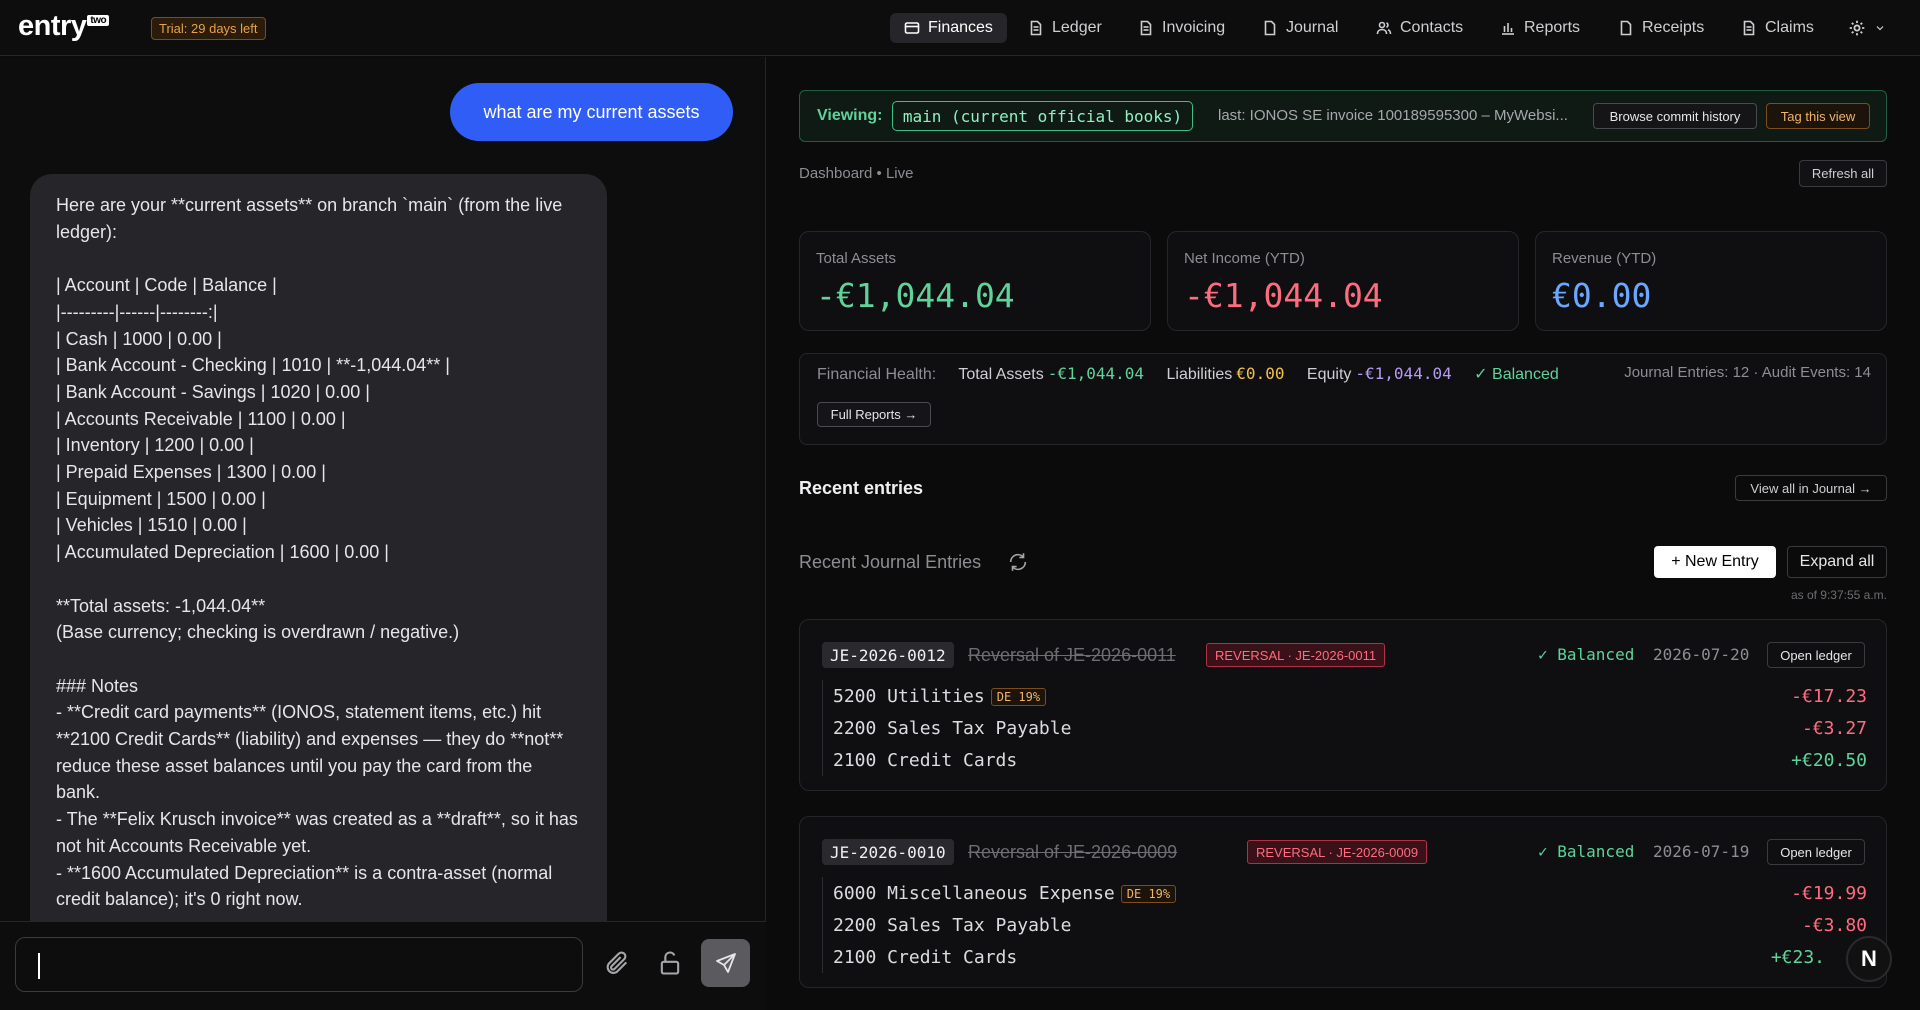  Describe the element at coordinates (1834, 728) in the screenshot. I see `line-amount: -€3.27` at that location.